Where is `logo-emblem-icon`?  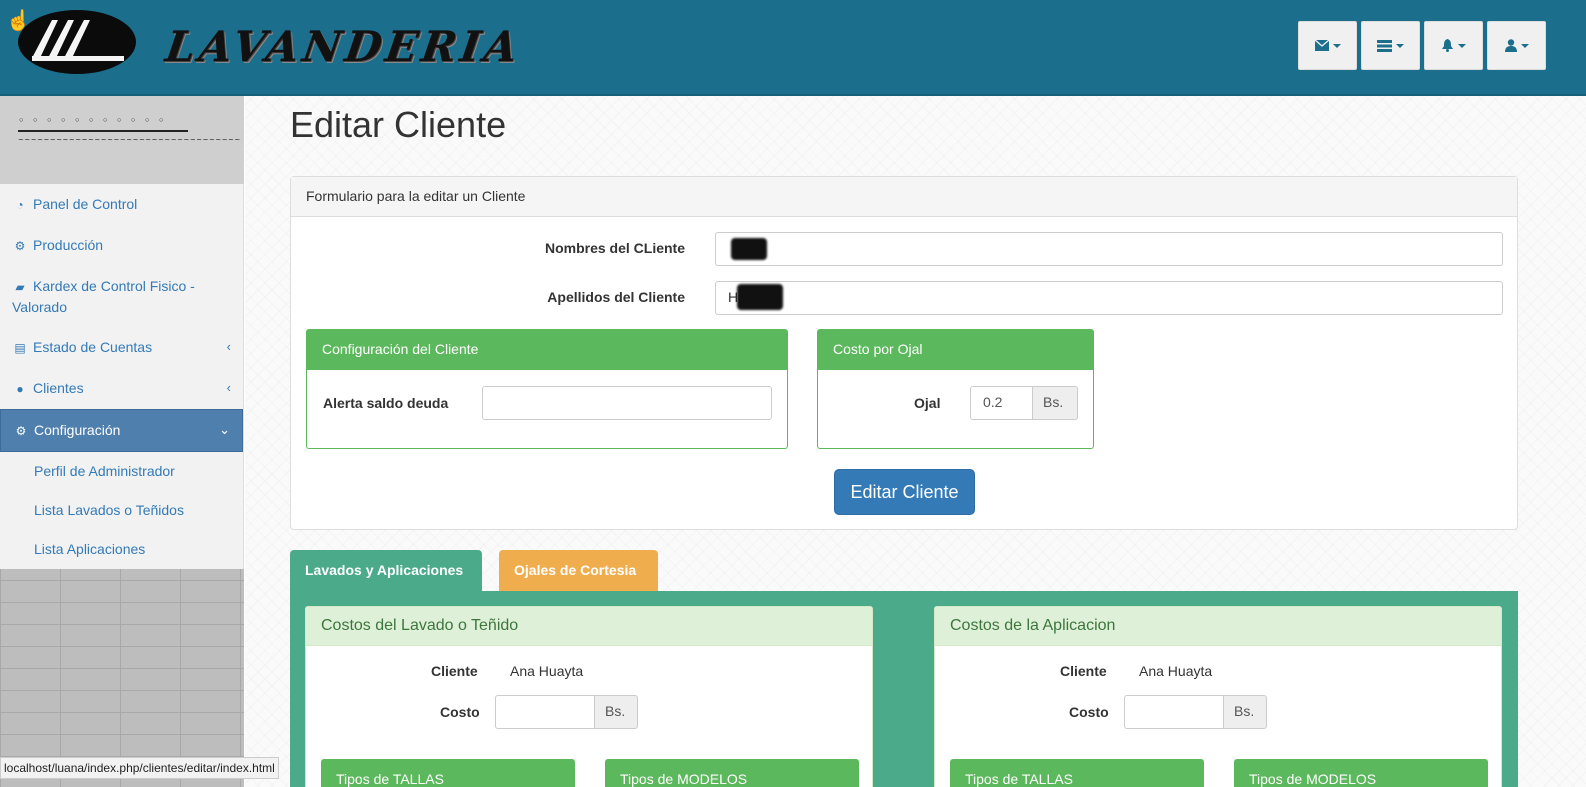 logo-emblem-icon is located at coordinates (77, 42).